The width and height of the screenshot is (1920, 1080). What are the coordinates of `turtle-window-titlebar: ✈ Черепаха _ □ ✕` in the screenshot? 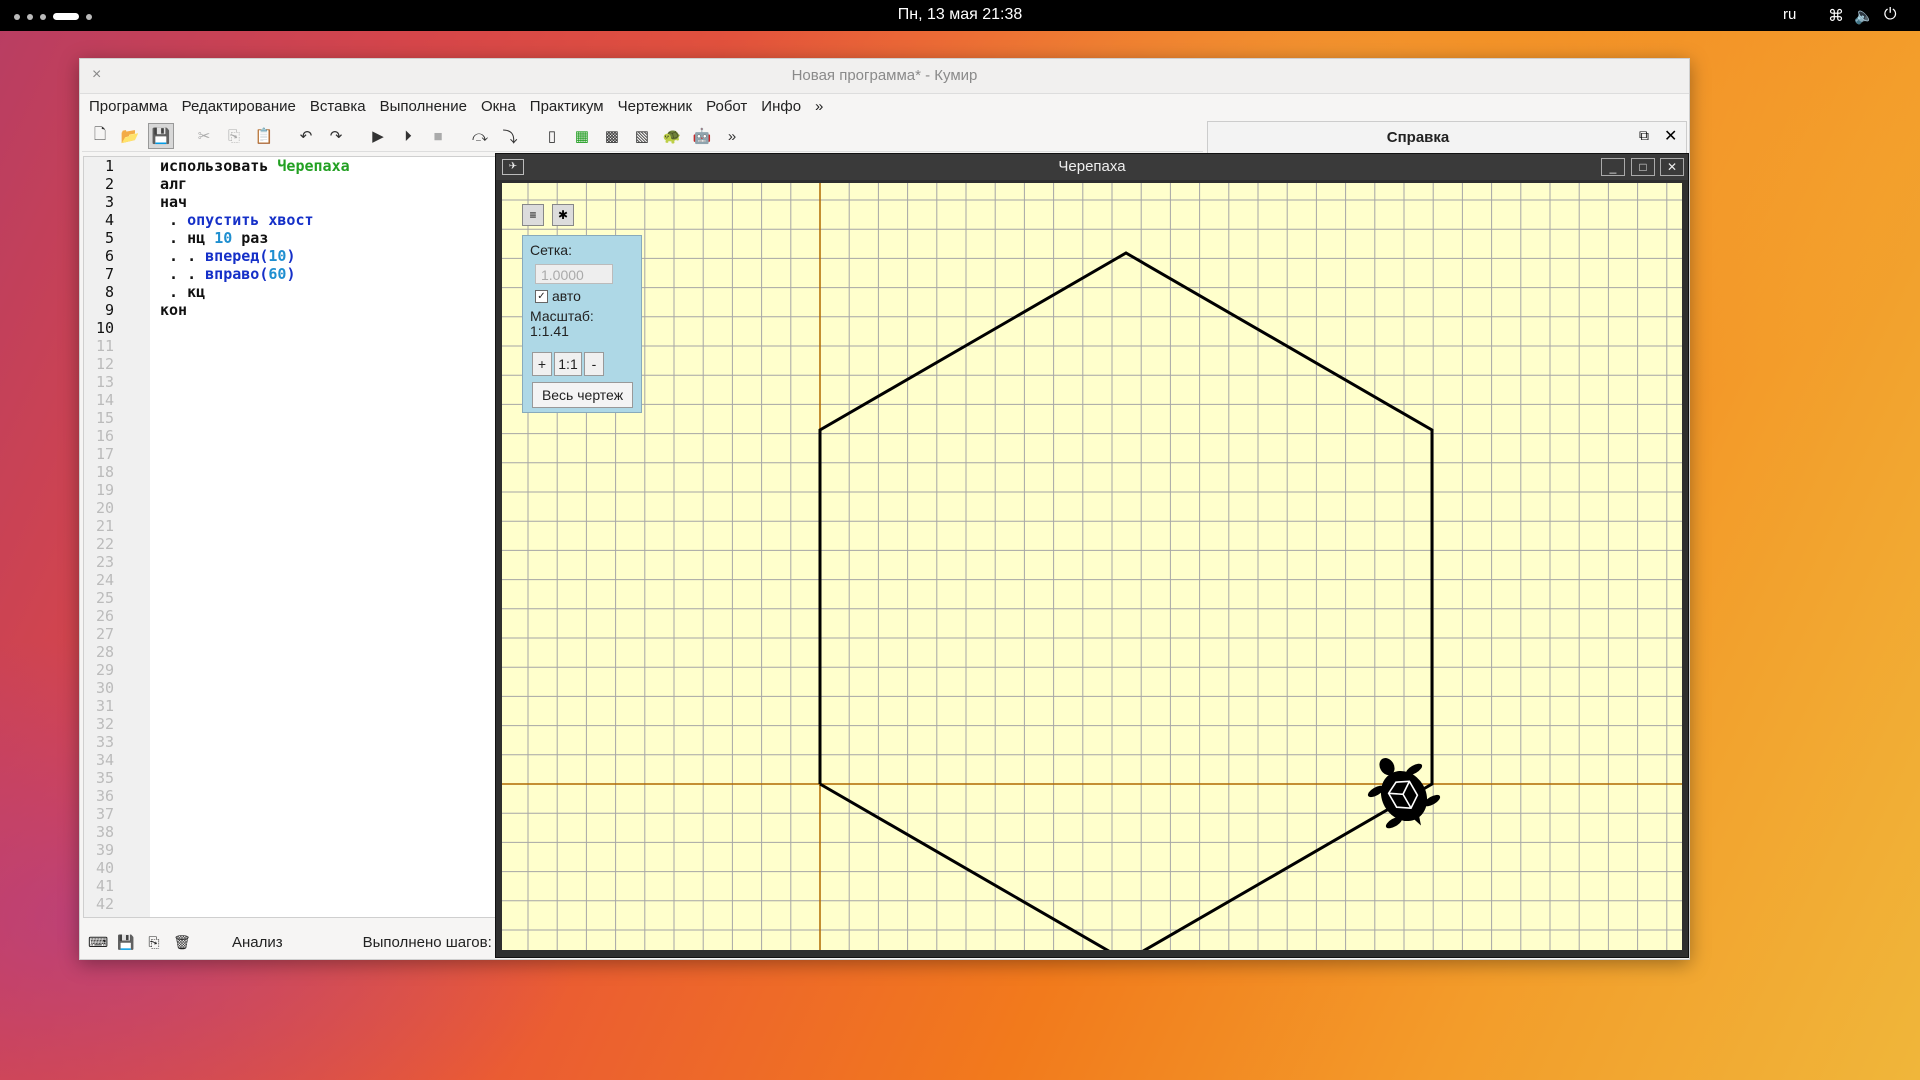 It's located at (1092, 167).